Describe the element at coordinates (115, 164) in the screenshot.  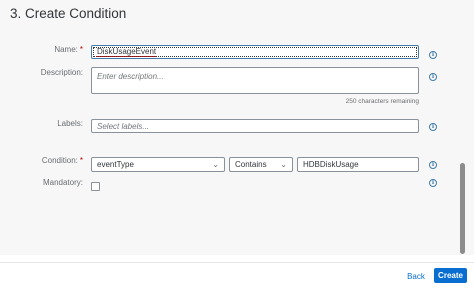
I see `condition-field-value: eventType` at that location.